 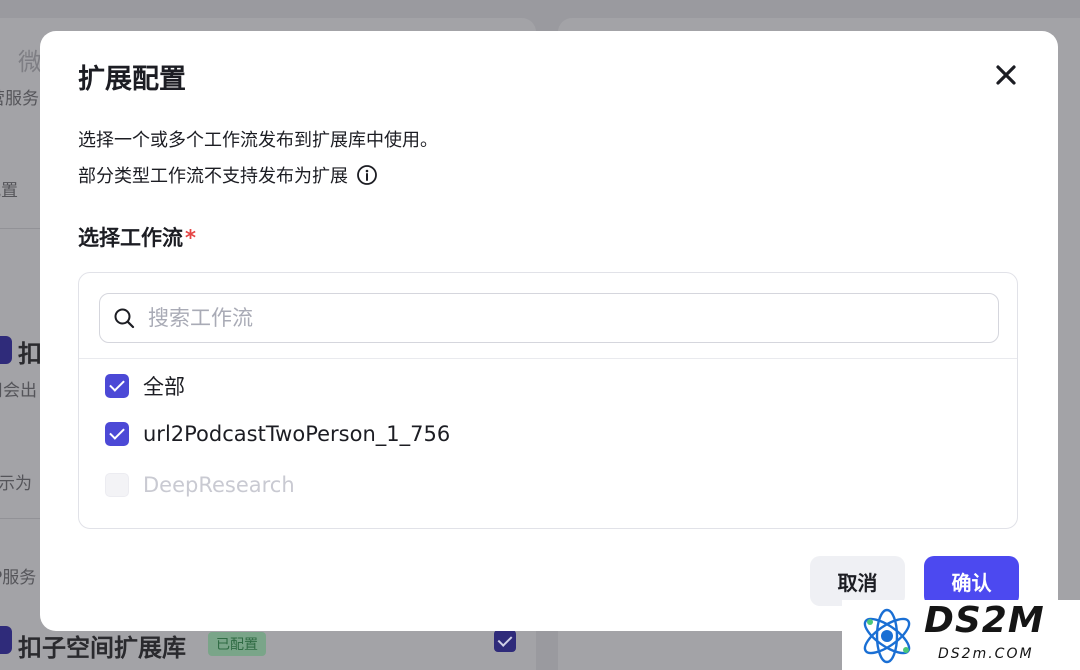 What do you see at coordinates (219, 485) in the screenshot?
I see `workflow-option-label: DeepResearch` at bounding box center [219, 485].